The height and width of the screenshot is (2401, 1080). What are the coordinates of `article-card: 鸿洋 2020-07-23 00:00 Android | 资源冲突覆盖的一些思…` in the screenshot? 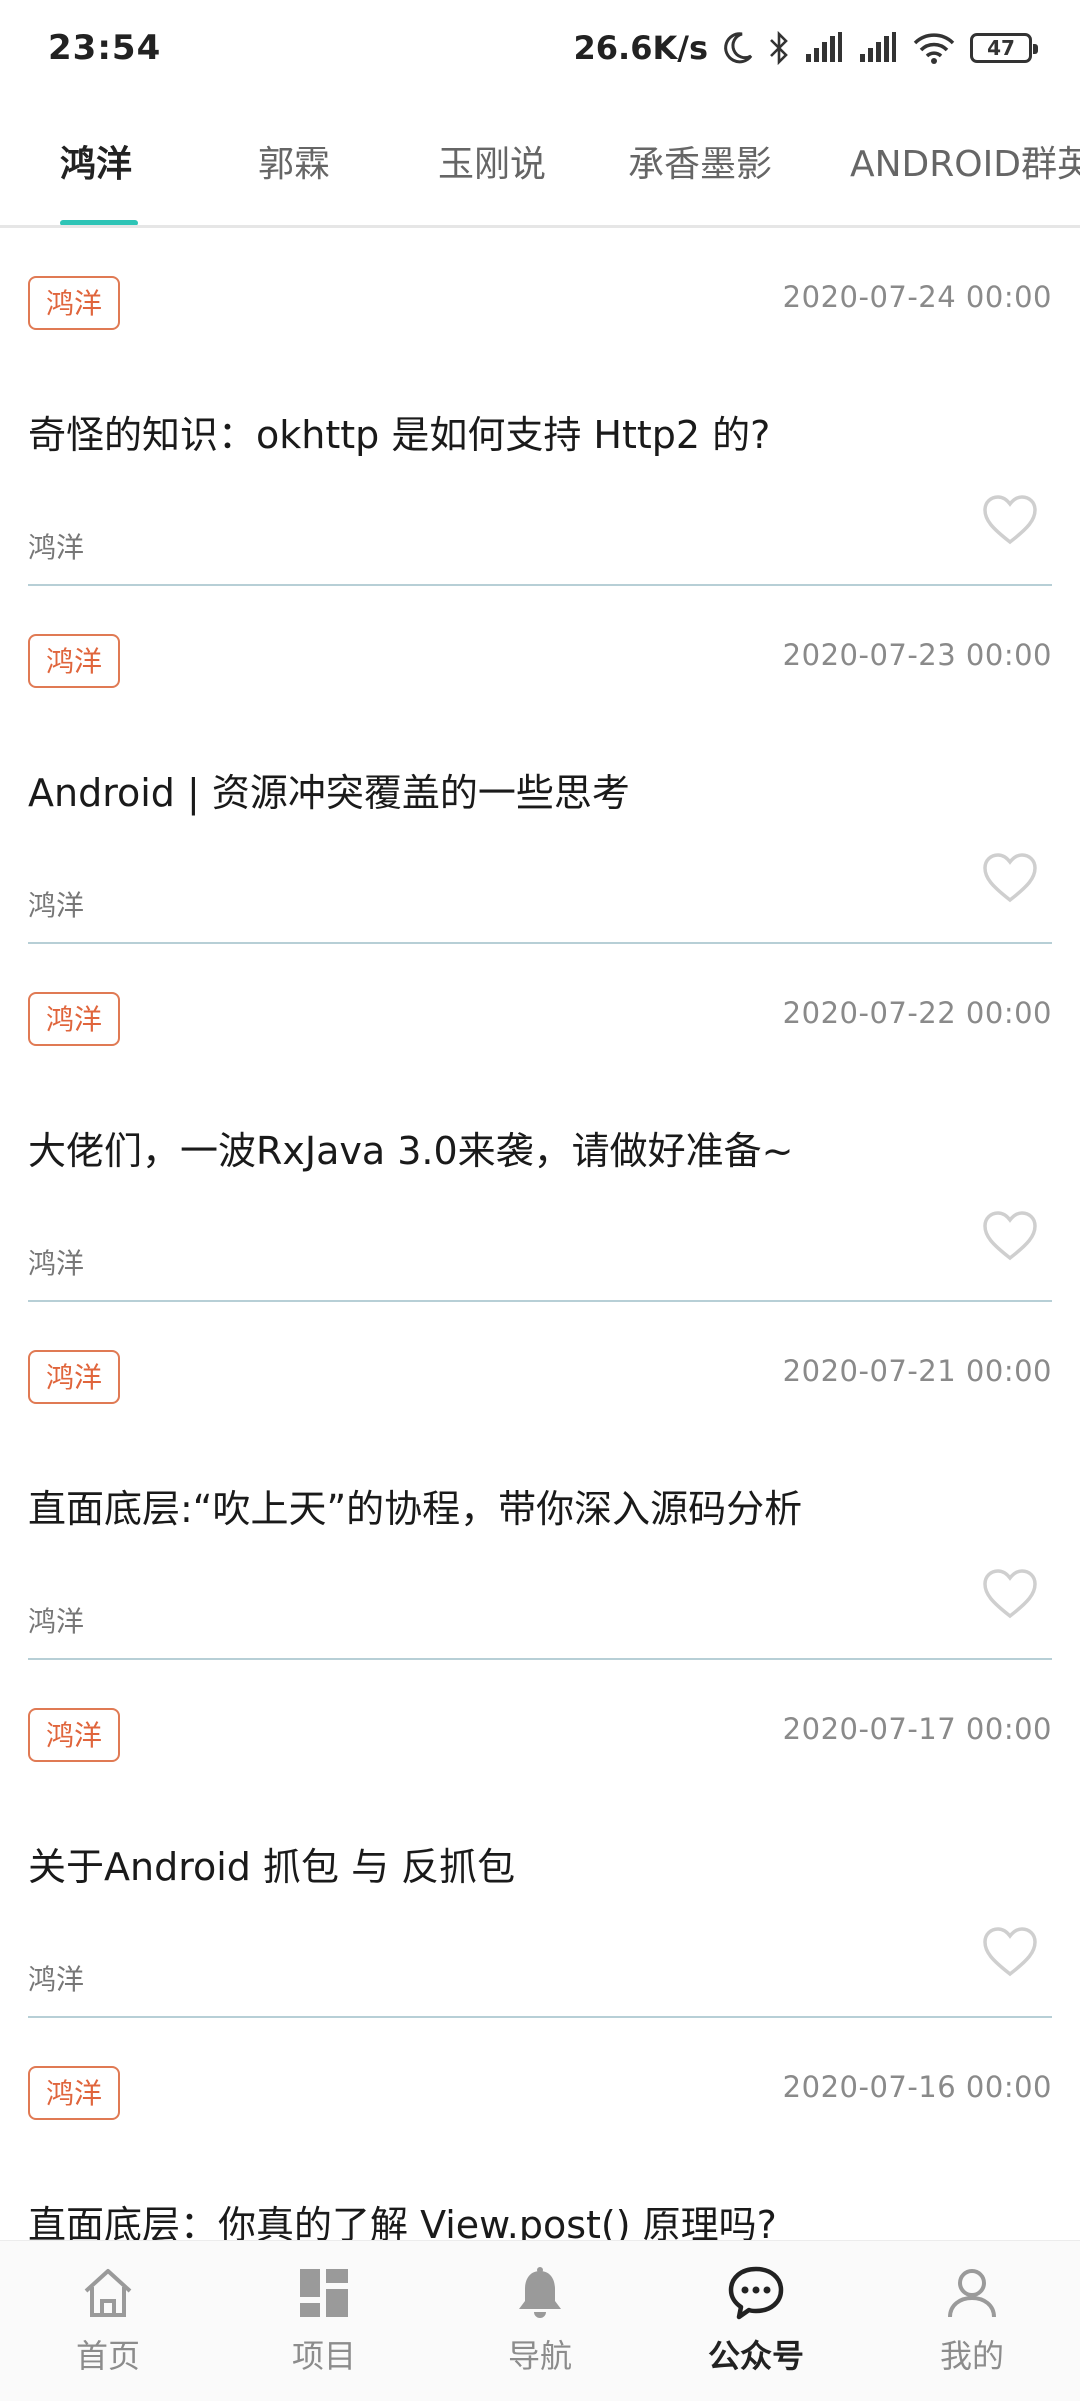 It's located at (540, 765).